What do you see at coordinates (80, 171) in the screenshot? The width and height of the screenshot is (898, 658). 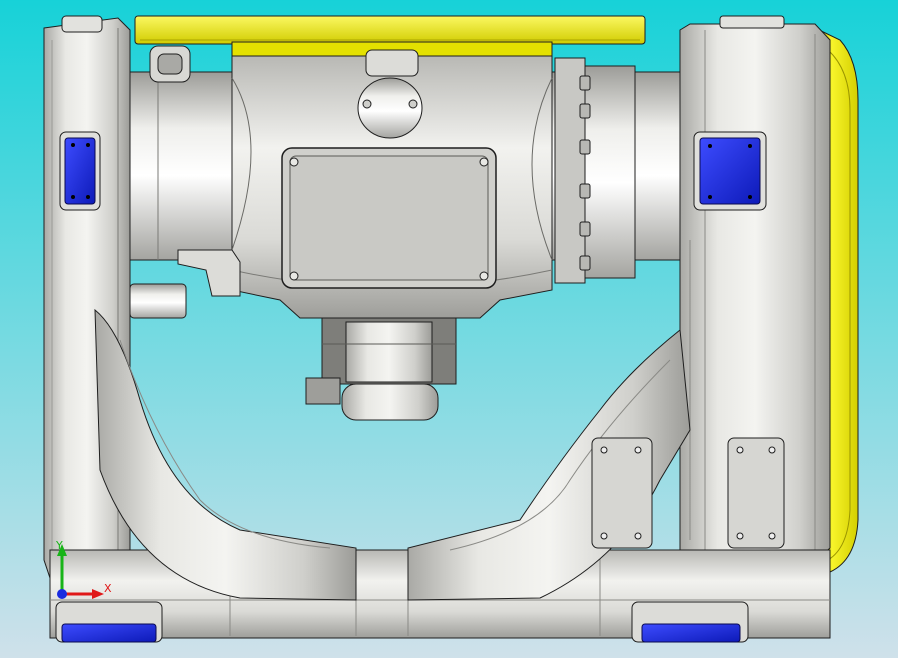 I see `blue-pad-left` at bounding box center [80, 171].